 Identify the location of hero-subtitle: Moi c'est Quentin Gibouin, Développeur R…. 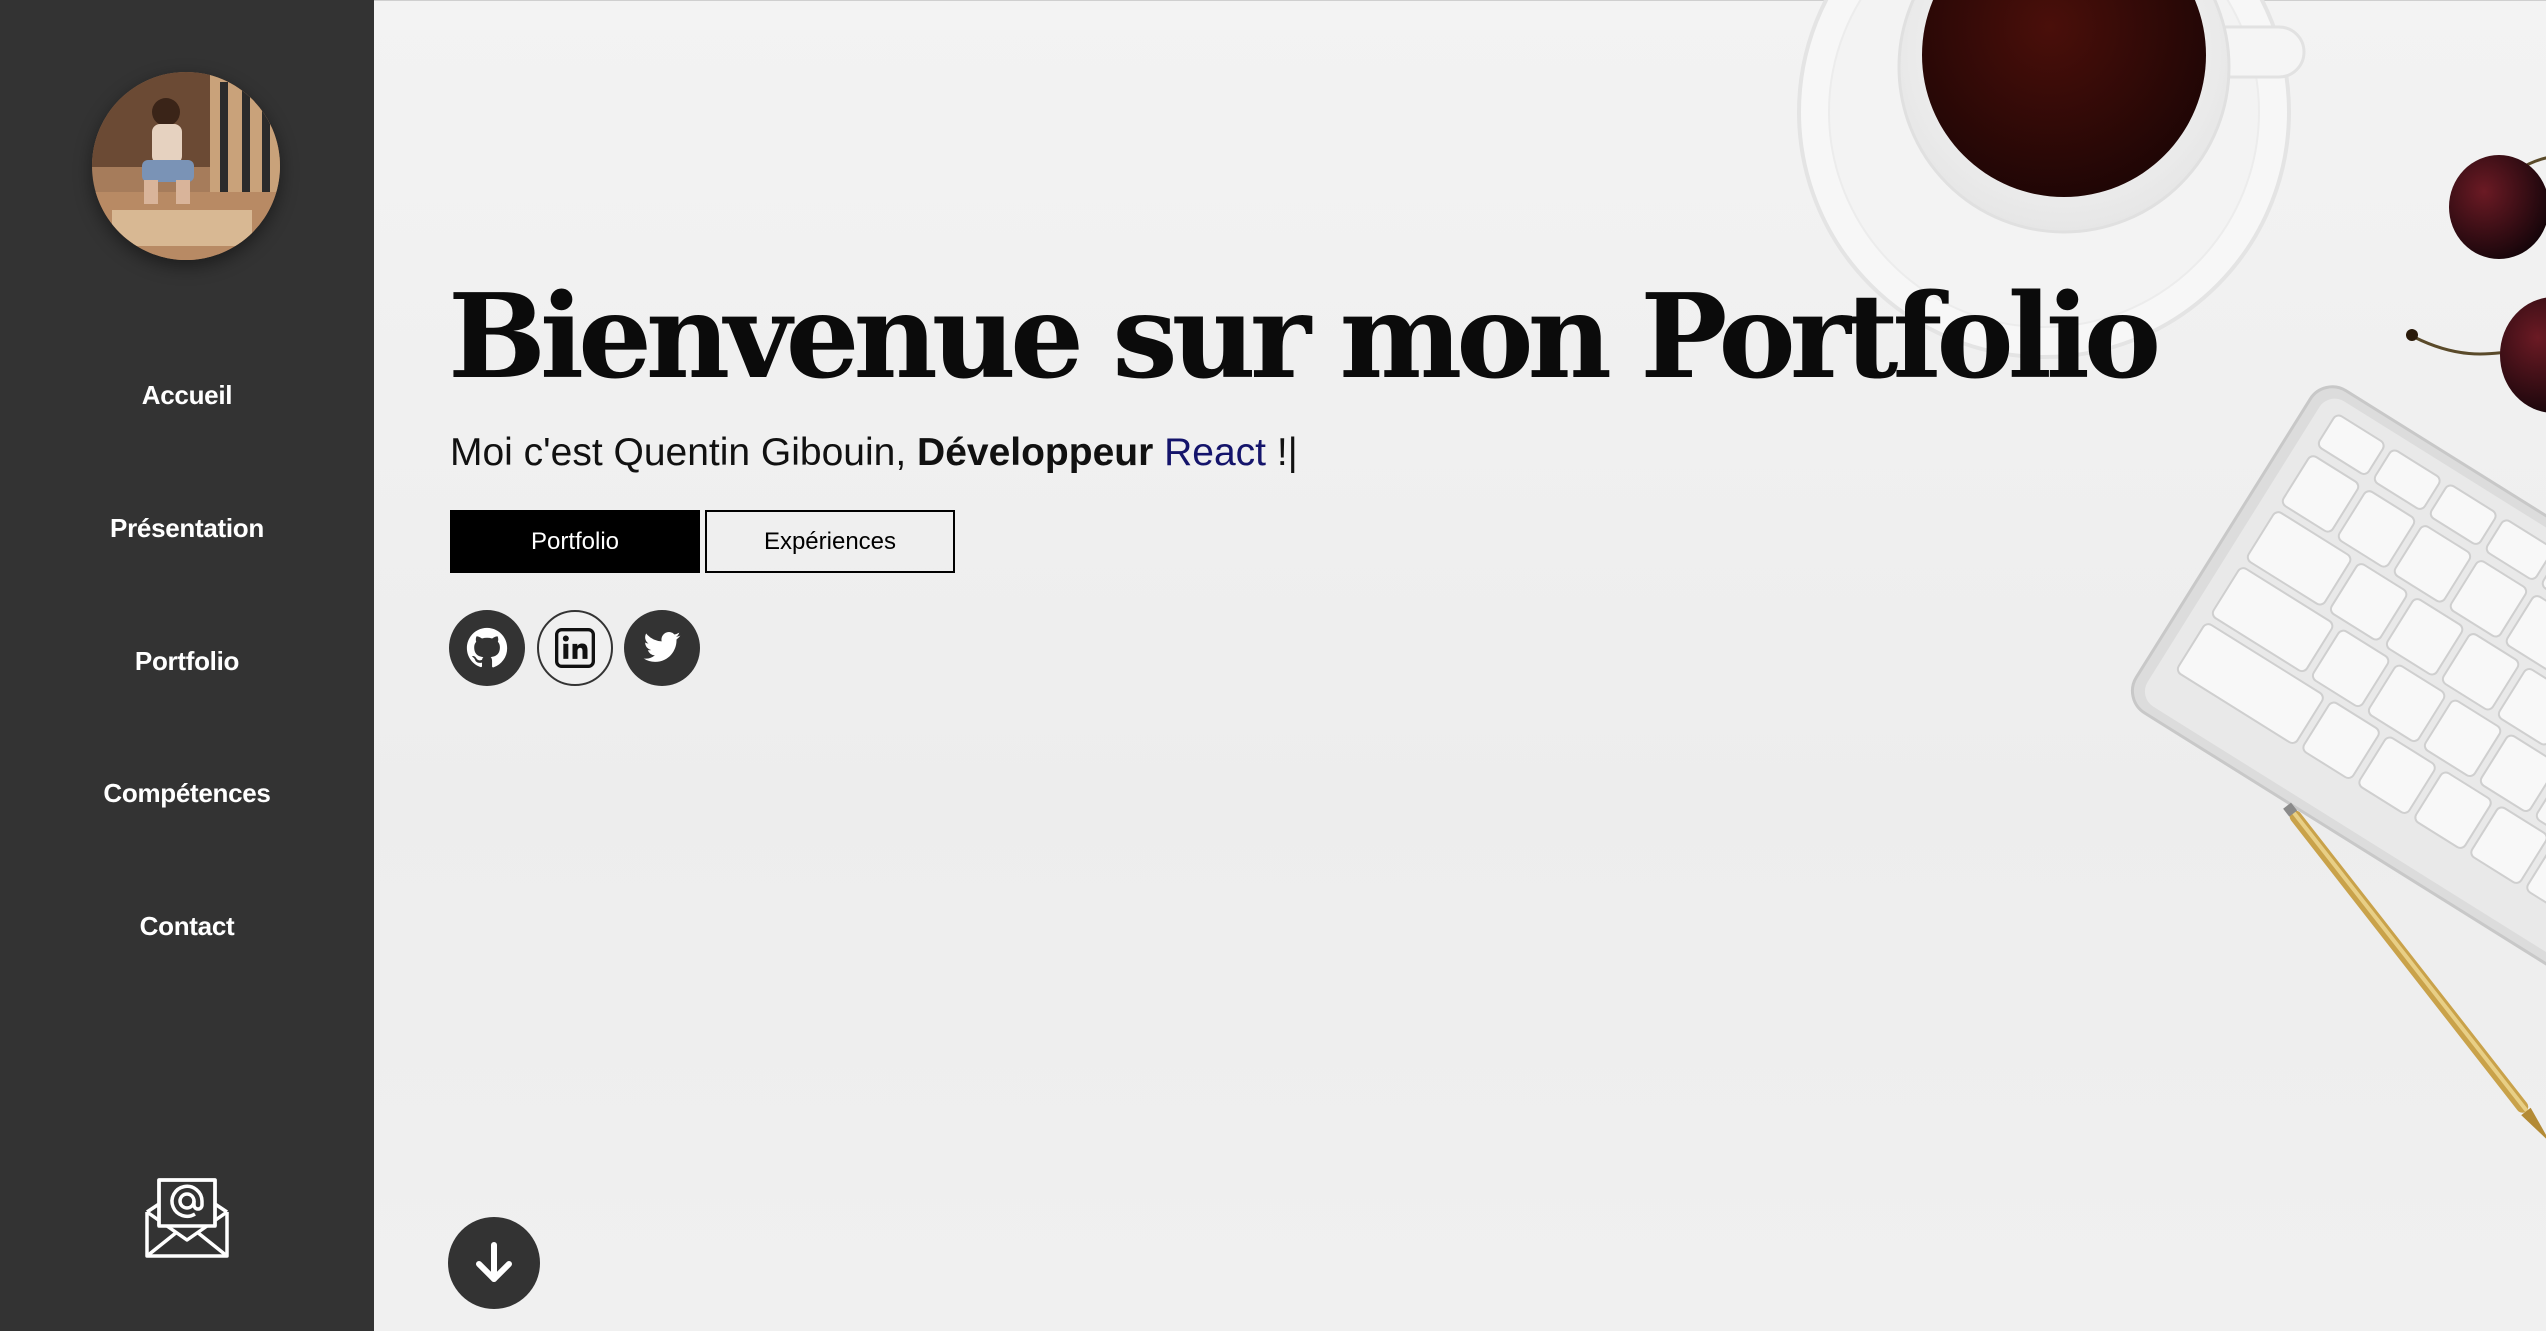
(874, 453).